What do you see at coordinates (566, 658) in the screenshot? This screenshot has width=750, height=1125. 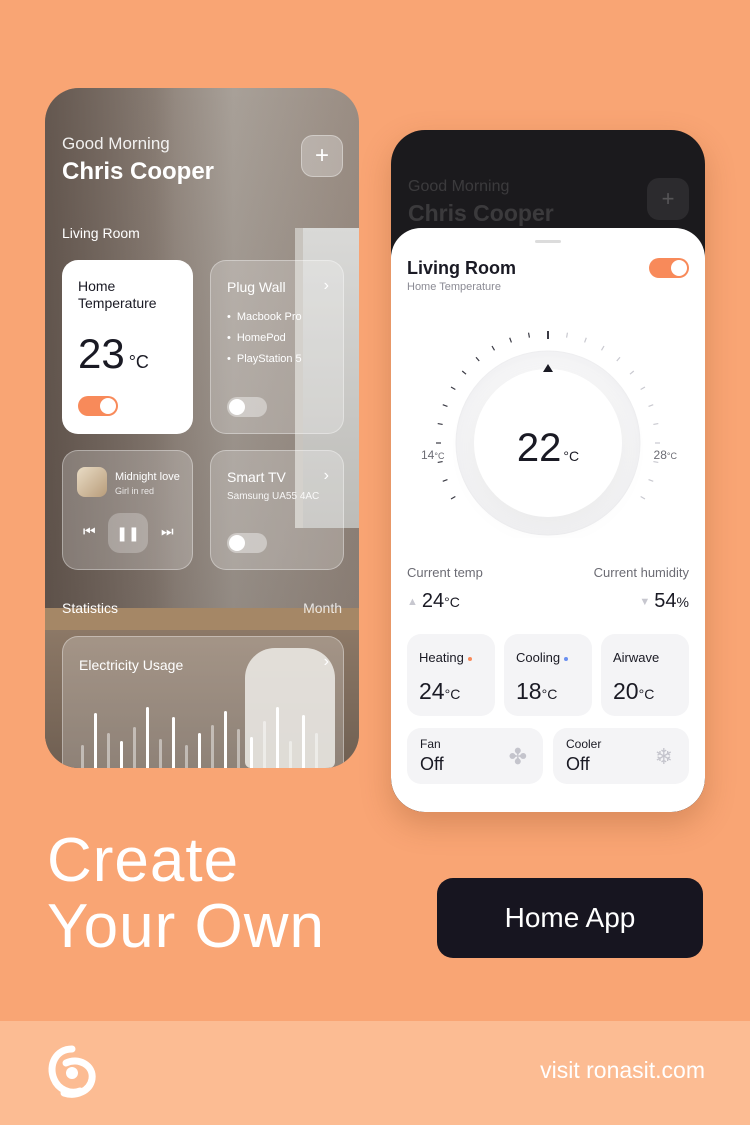 I see `cooling-indicator-dot` at bounding box center [566, 658].